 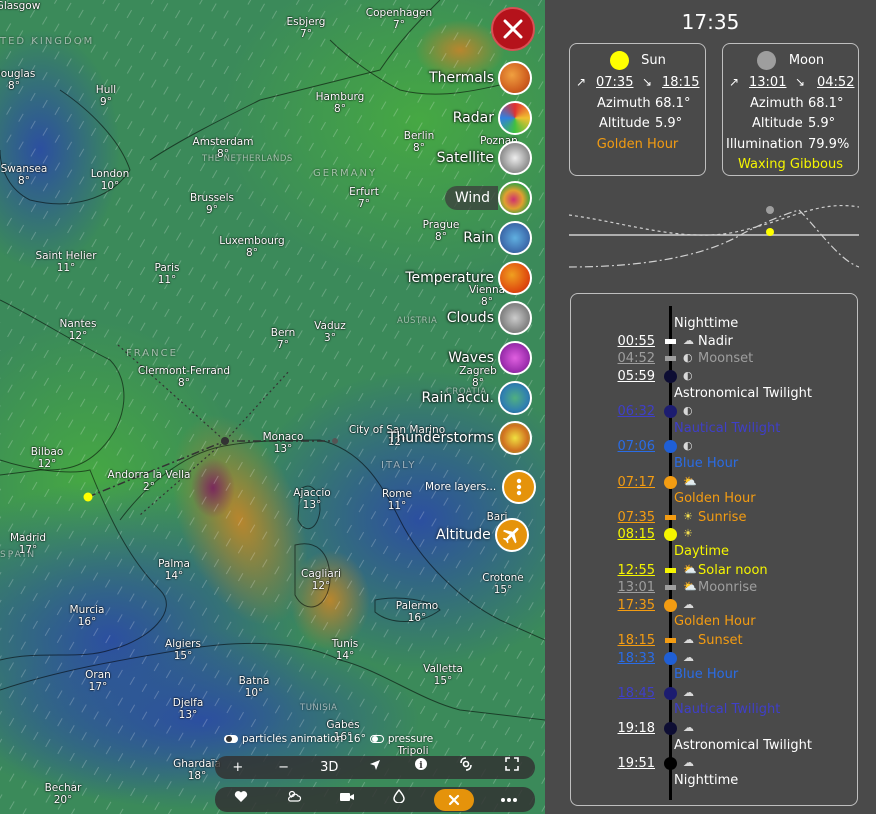 What do you see at coordinates (284, 768) in the screenshot?
I see `zoom-out-button: −` at bounding box center [284, 768].